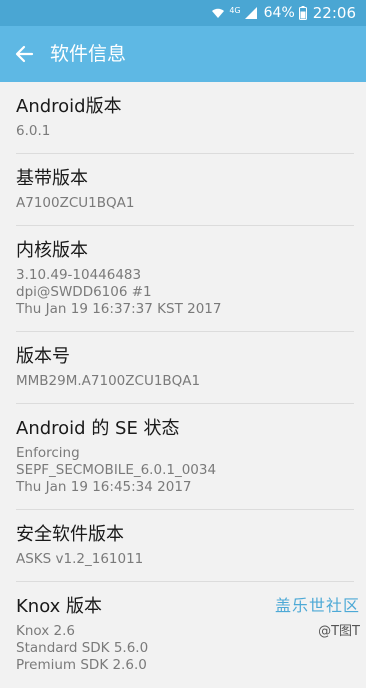  What do you see at coordinates (108, 381) in the screenshot?
I see `item-value: MMB29M.A7100ZCU1BQA1` at bounding box center [108, 381].